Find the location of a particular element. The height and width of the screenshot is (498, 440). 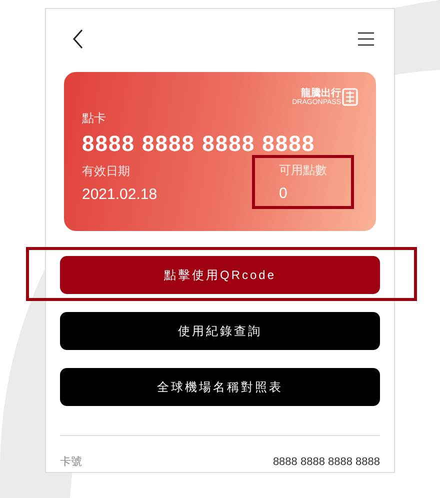

field-label: 可用點數 is located at coordinates (303, 170).